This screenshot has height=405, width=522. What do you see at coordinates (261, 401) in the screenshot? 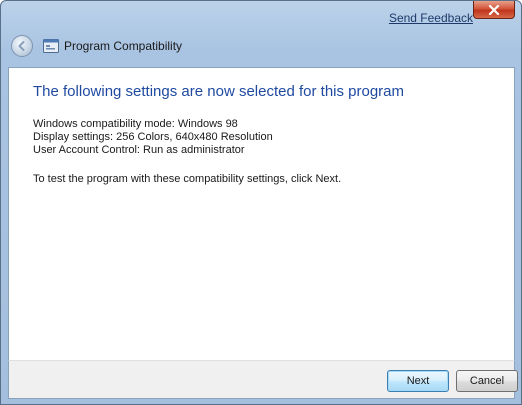
I see `window-bottom-edge` at bounding box center [261, 401].